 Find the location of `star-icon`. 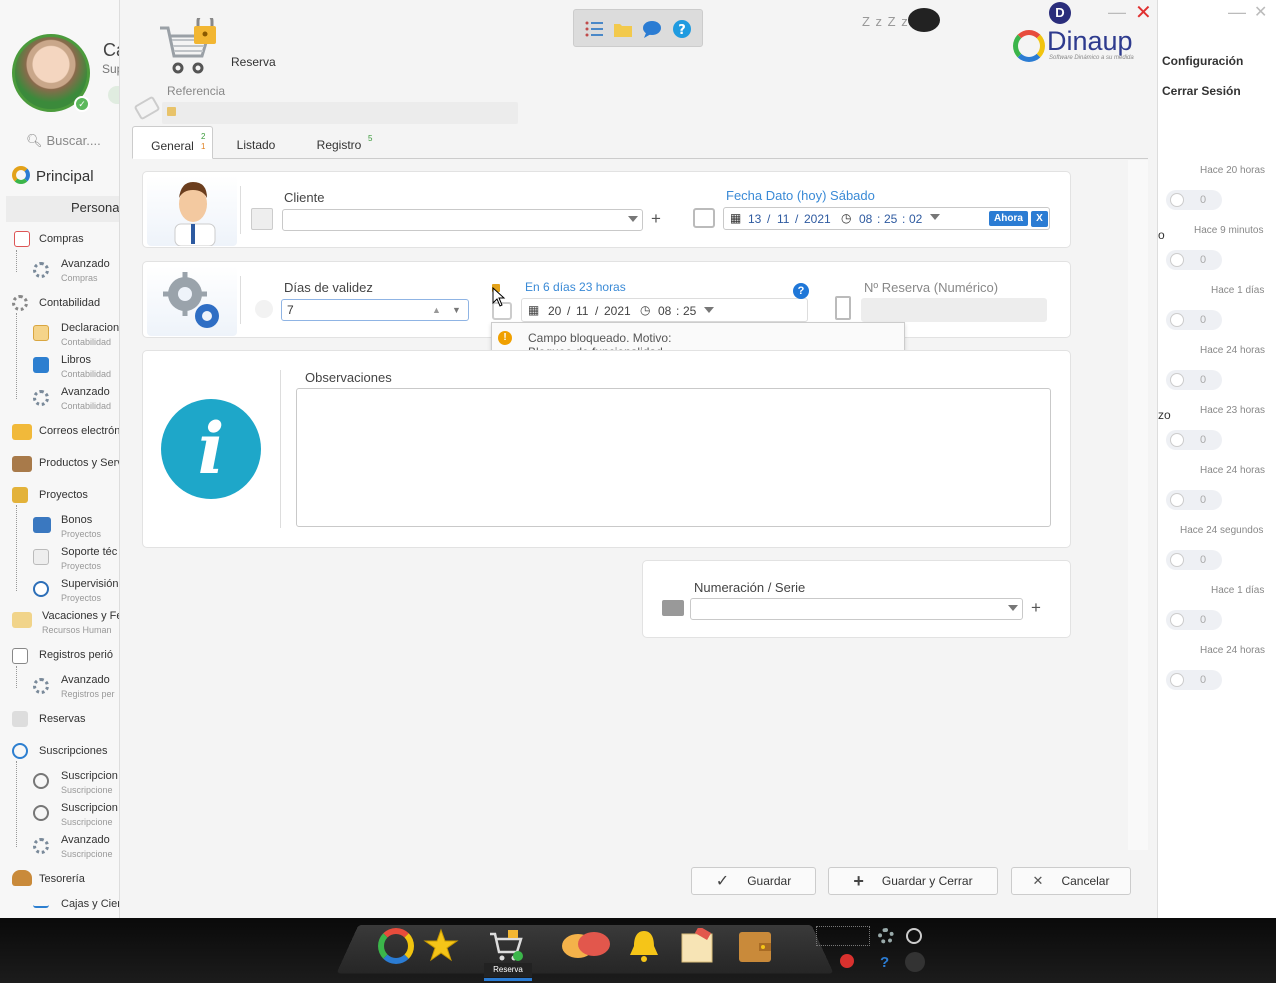

star-icon is located at coordinates (441, 946).